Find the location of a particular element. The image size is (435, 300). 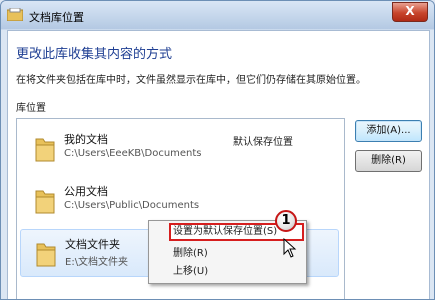

default-location-tag: 默认保存位置 is located at coordinates (263, 142).